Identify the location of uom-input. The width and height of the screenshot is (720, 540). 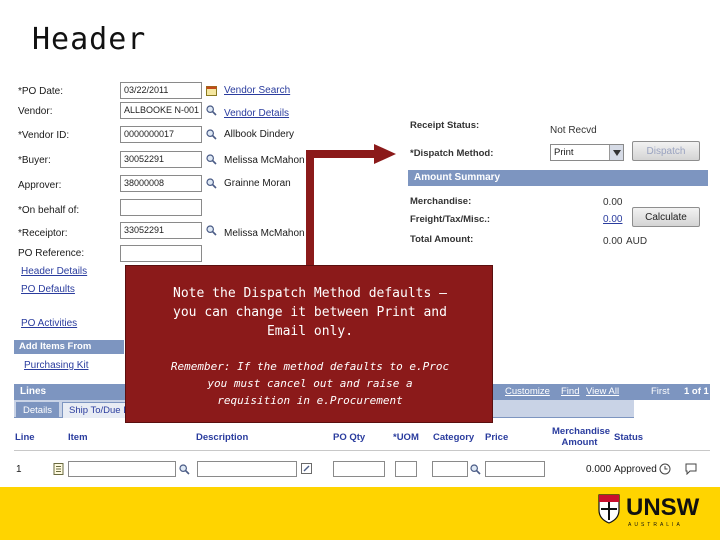
(406, 469).